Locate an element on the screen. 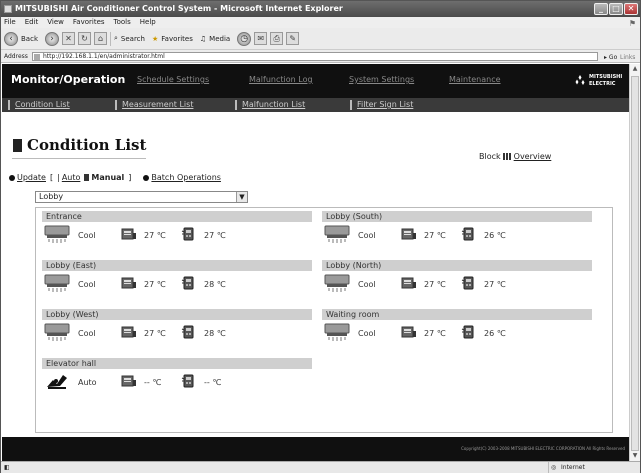  address-input: http://192.168.1.1/en/administrator.html is located at coordinates (315, 56).